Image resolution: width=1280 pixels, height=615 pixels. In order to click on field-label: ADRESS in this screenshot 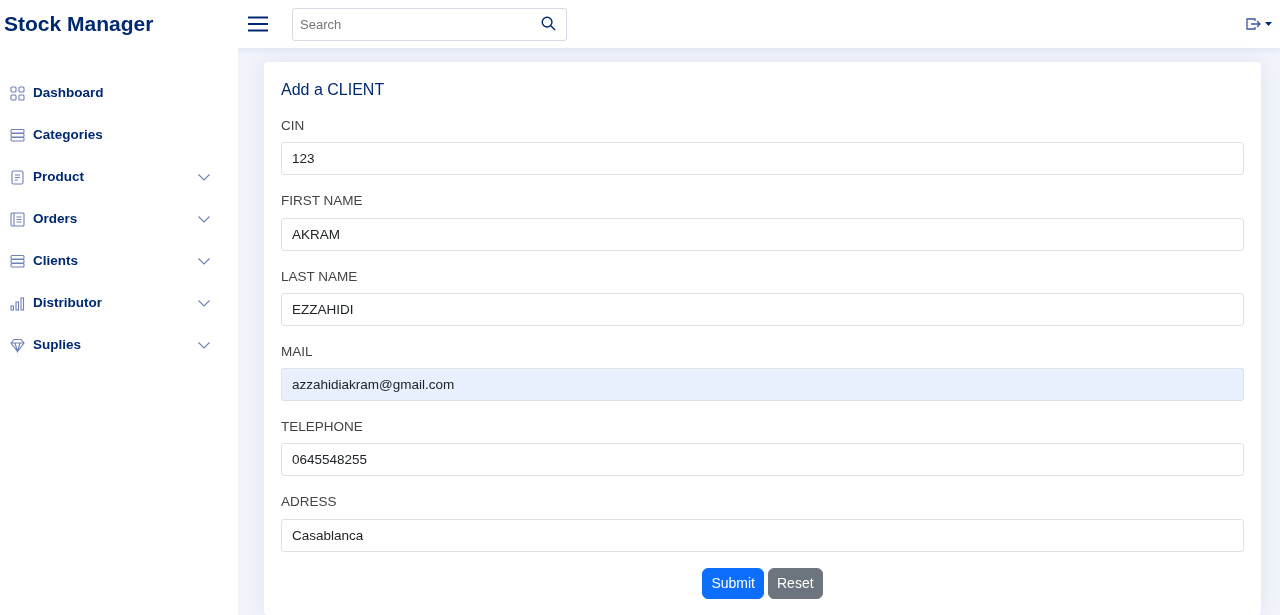, I will do `click(309, 502)`.